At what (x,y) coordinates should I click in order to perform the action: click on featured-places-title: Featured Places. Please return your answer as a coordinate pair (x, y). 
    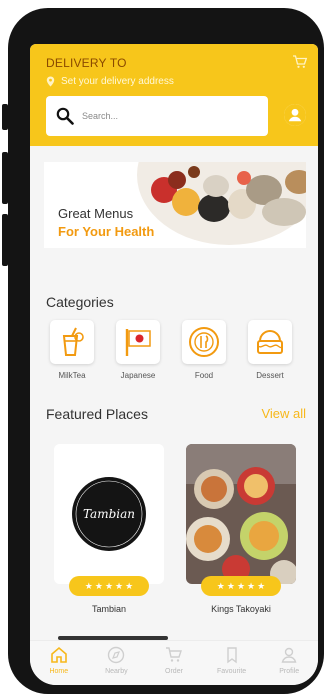
    Looking at the image, I should click on (97, 414).